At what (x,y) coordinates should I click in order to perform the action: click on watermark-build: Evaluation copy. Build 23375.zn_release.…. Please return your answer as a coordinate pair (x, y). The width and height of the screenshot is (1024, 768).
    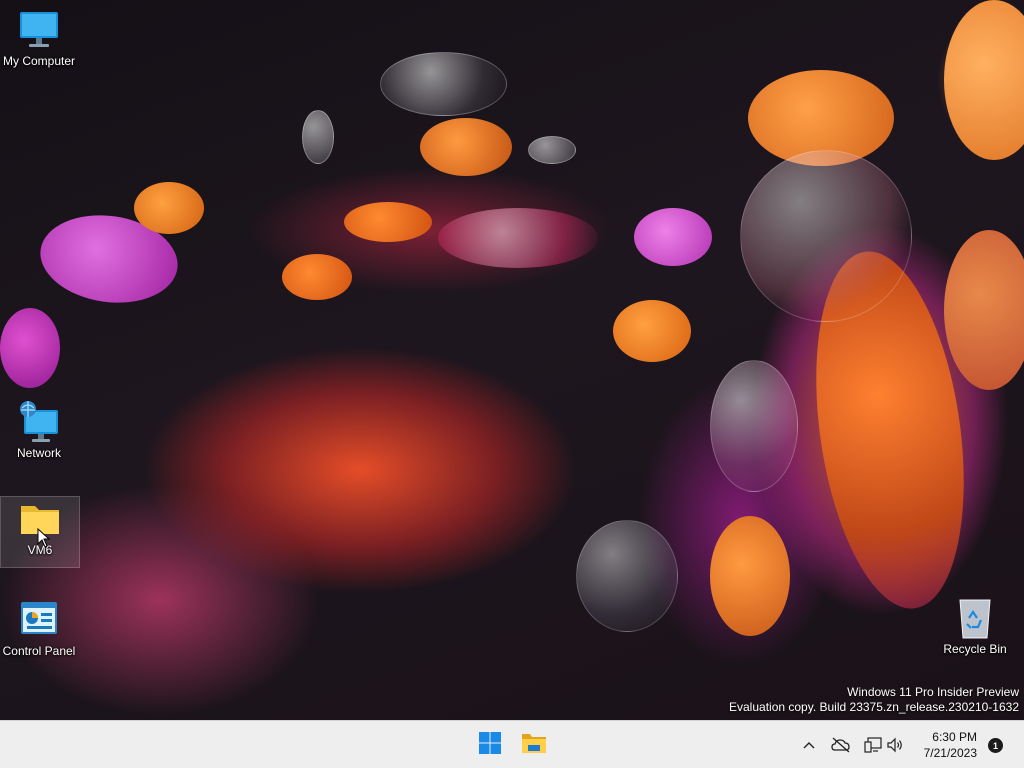
    Looking at the image, I should click on (874, 707).